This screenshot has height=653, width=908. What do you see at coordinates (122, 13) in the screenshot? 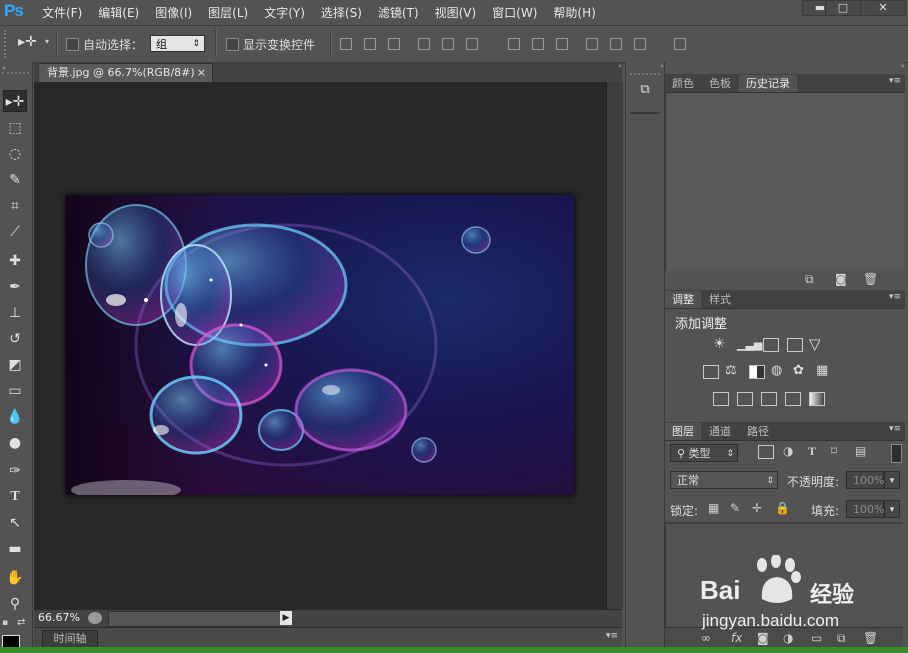
I see `menu-item-1: 编辑(E)` at bounding box center [122, 13].